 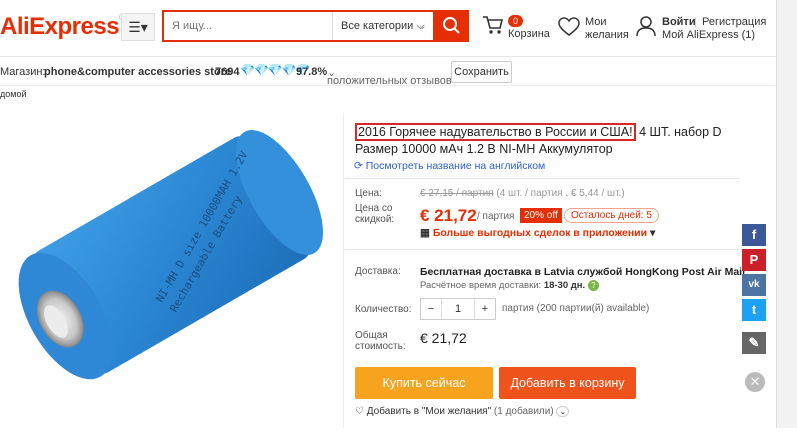 What do you see at coordinates (529, 34) in the screenshot?
I see `cart-label: Корзина` at bounding box center [529, 34].